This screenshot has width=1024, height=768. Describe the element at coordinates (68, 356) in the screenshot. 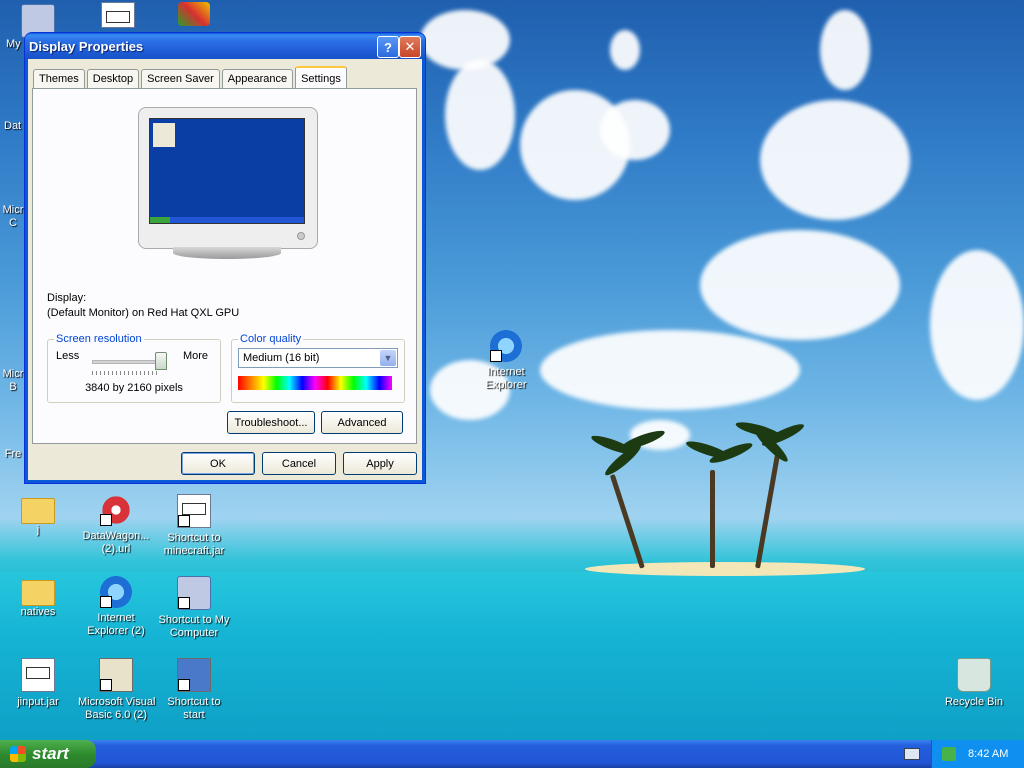

I see `less-label: Less` at that location.